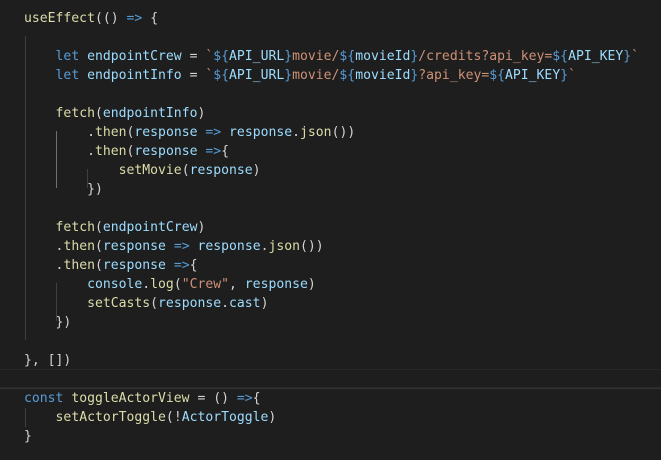 The height and width of the screenshot is (460, 661). Describe the element at coordinates (115, 113) in the screenshot. I see `code-line: fetch(endpointInfo)` at that location.